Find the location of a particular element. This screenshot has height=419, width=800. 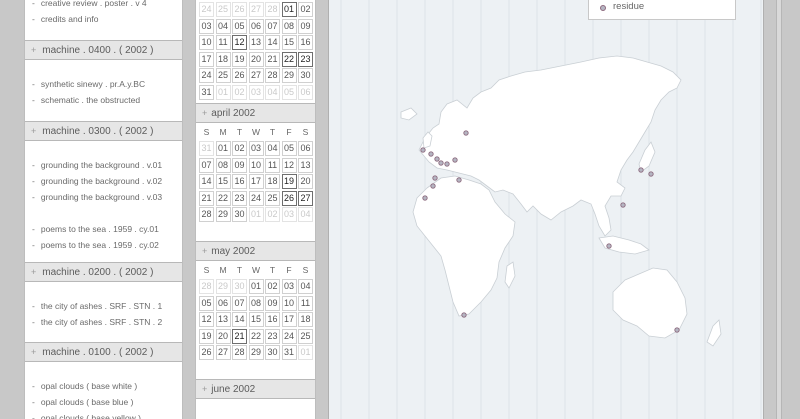

project-link: - credits and info is located at coordinates (103, 19).